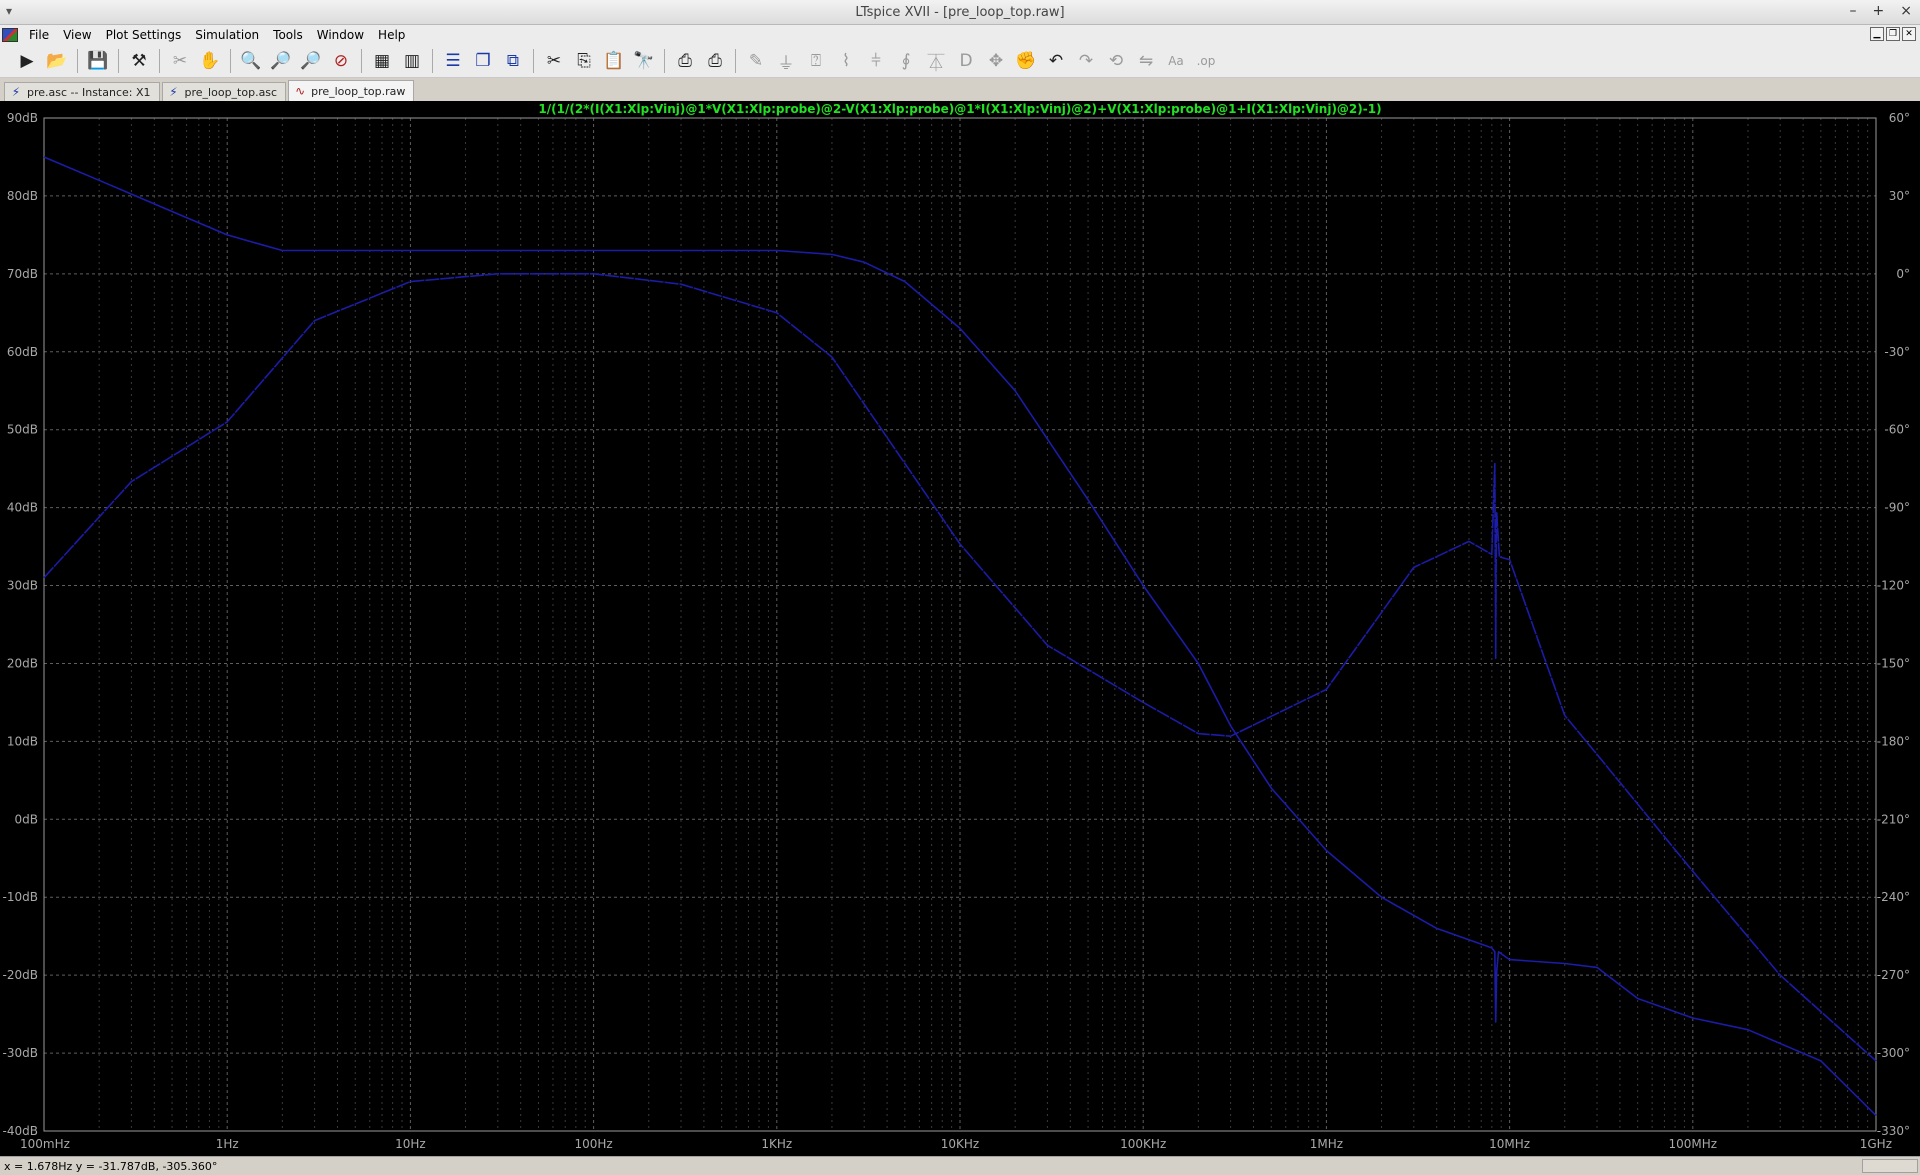  What do you see at coordinates (1893, 741) in the screenshot?
I see `y-right-tick-label: -180°` at bounding box center [1893, 741].